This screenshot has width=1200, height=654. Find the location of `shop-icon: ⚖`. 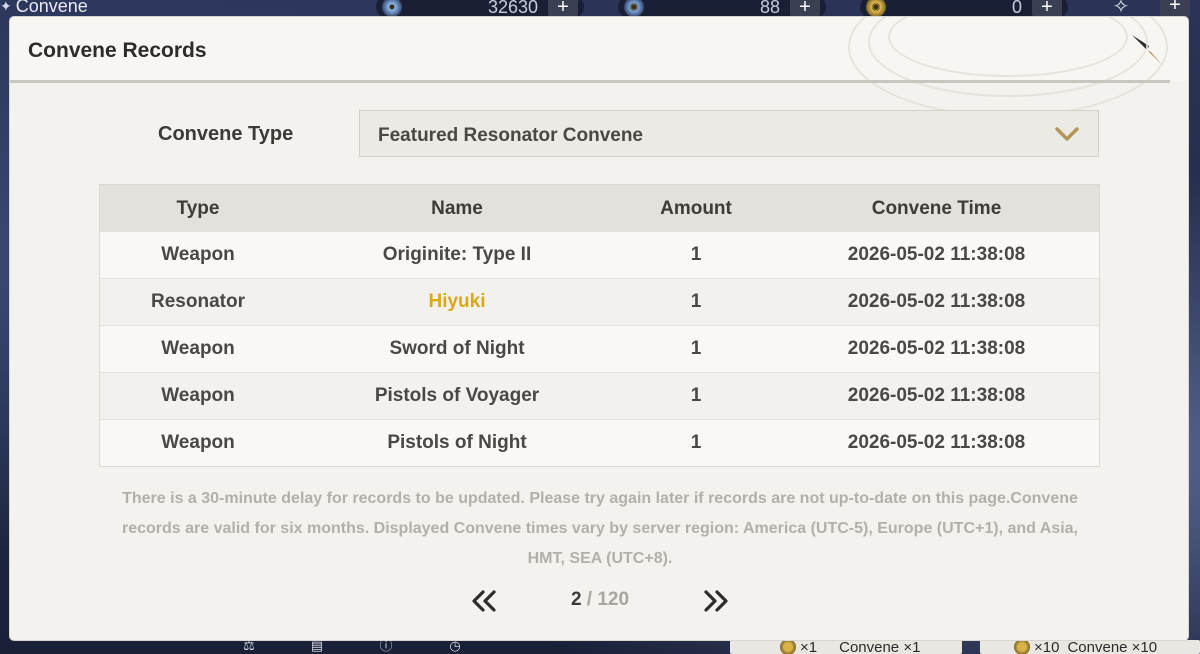

shop-icon: ⚖ is located at coordinates (249, 646).